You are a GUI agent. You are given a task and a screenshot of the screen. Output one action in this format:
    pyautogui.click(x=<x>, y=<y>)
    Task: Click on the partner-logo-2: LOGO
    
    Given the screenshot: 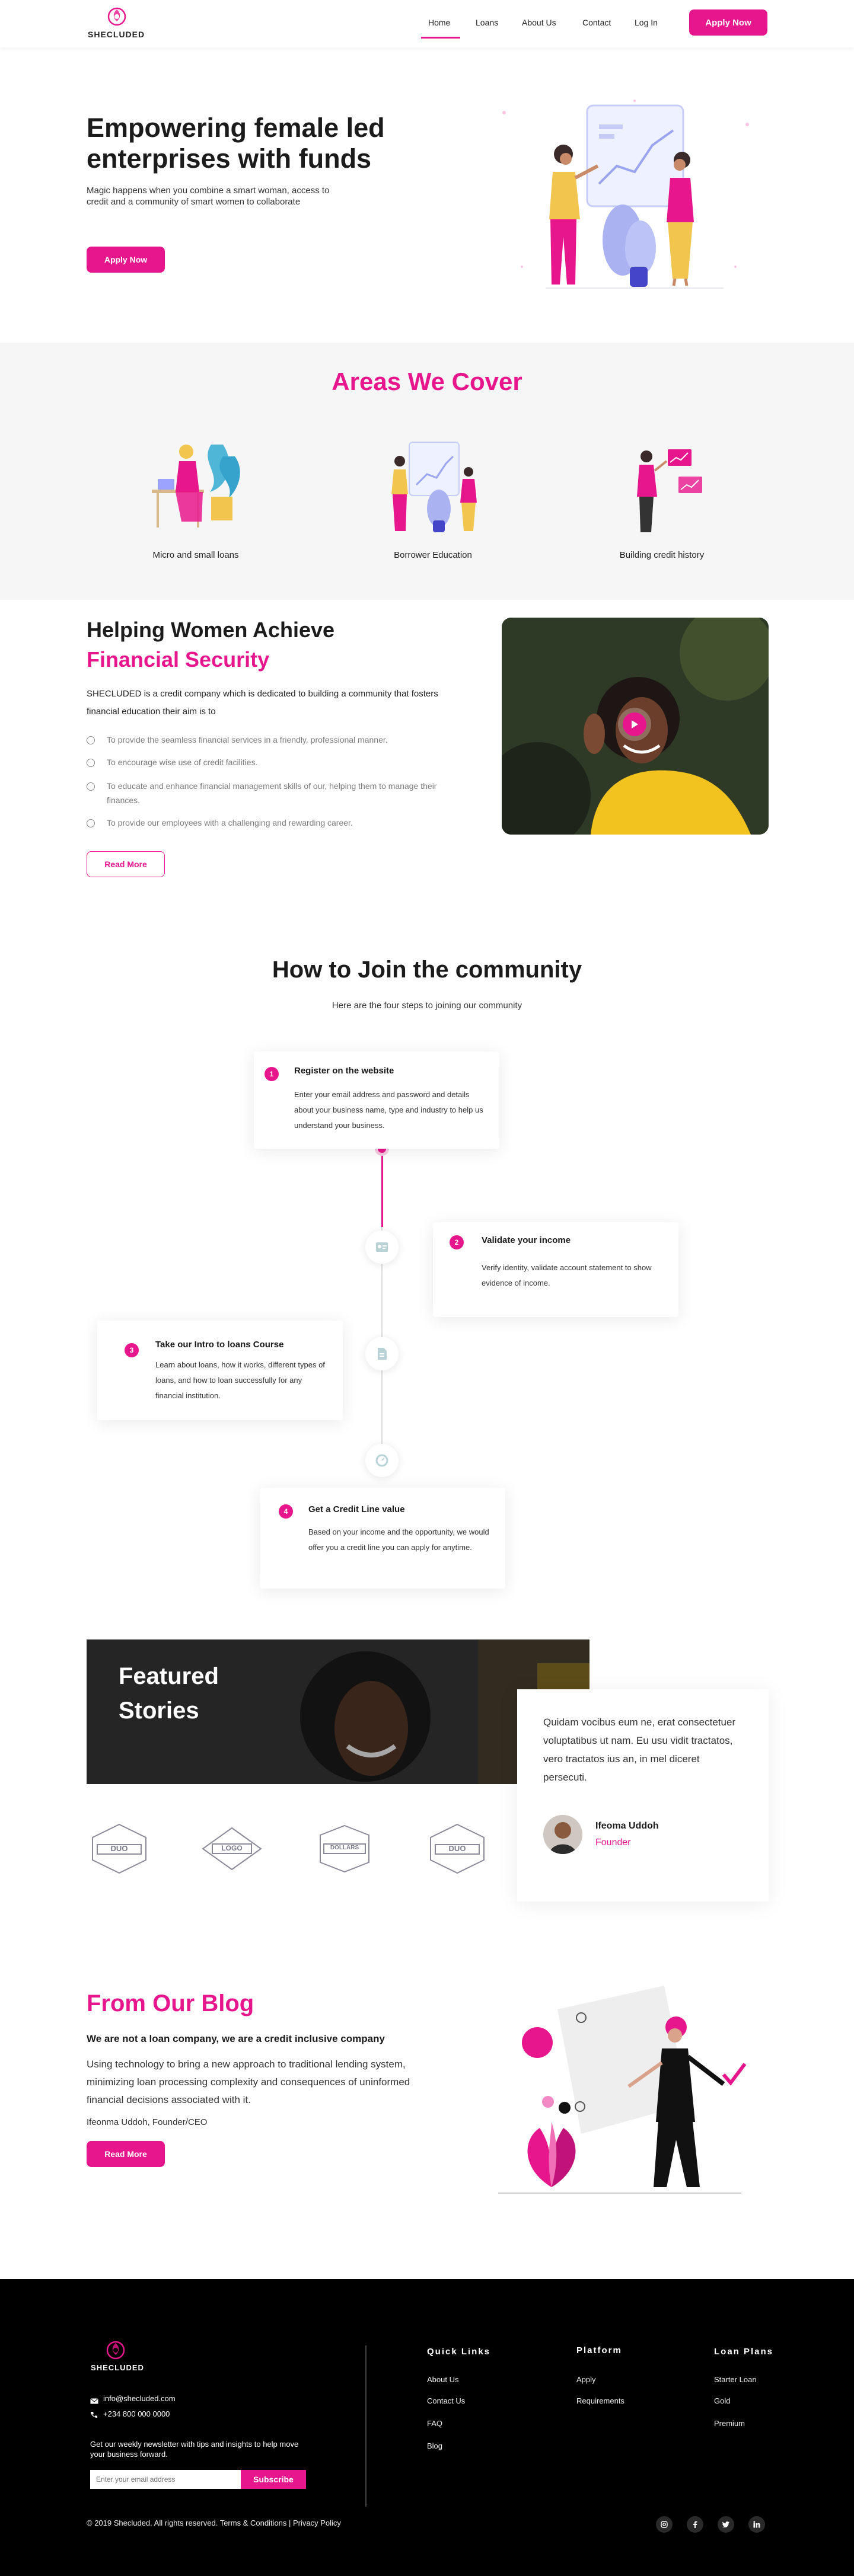 What is the action you would take?
    pyautogui.click(x=232, y=1848)
    